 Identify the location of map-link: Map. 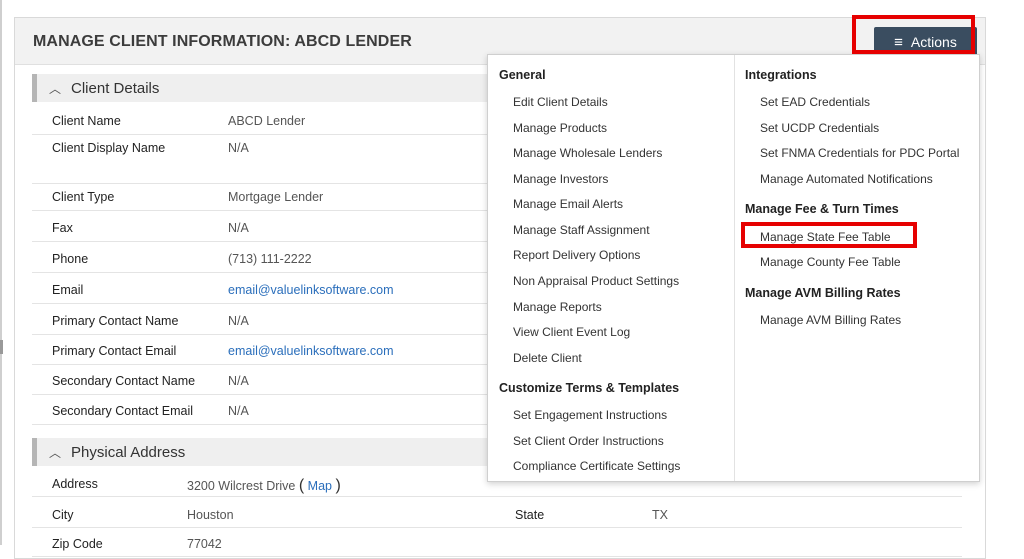
(320, 486).